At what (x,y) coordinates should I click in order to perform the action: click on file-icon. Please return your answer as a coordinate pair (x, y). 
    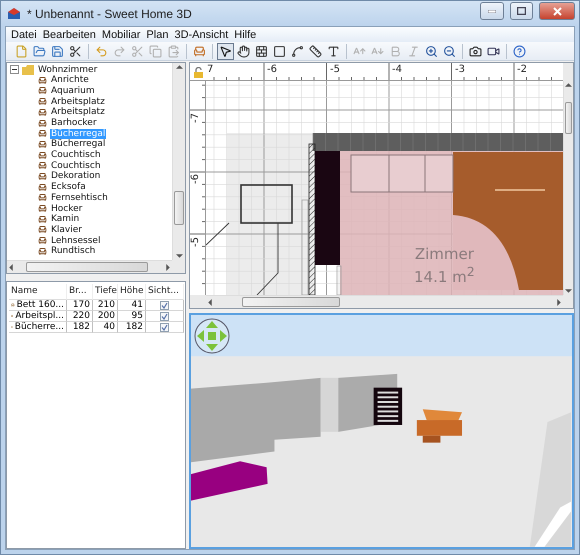
    Looking at the image, I should click on (21, 51).